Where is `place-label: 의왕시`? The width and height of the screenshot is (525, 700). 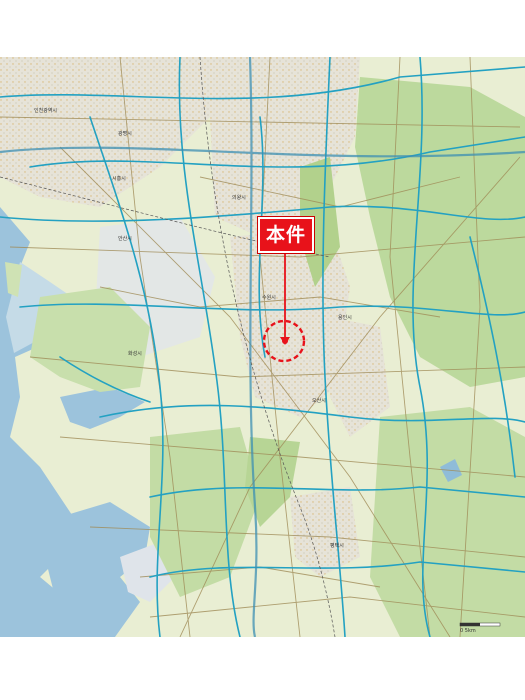
place-label: 의왕시 is located at coordinates (239, 197).